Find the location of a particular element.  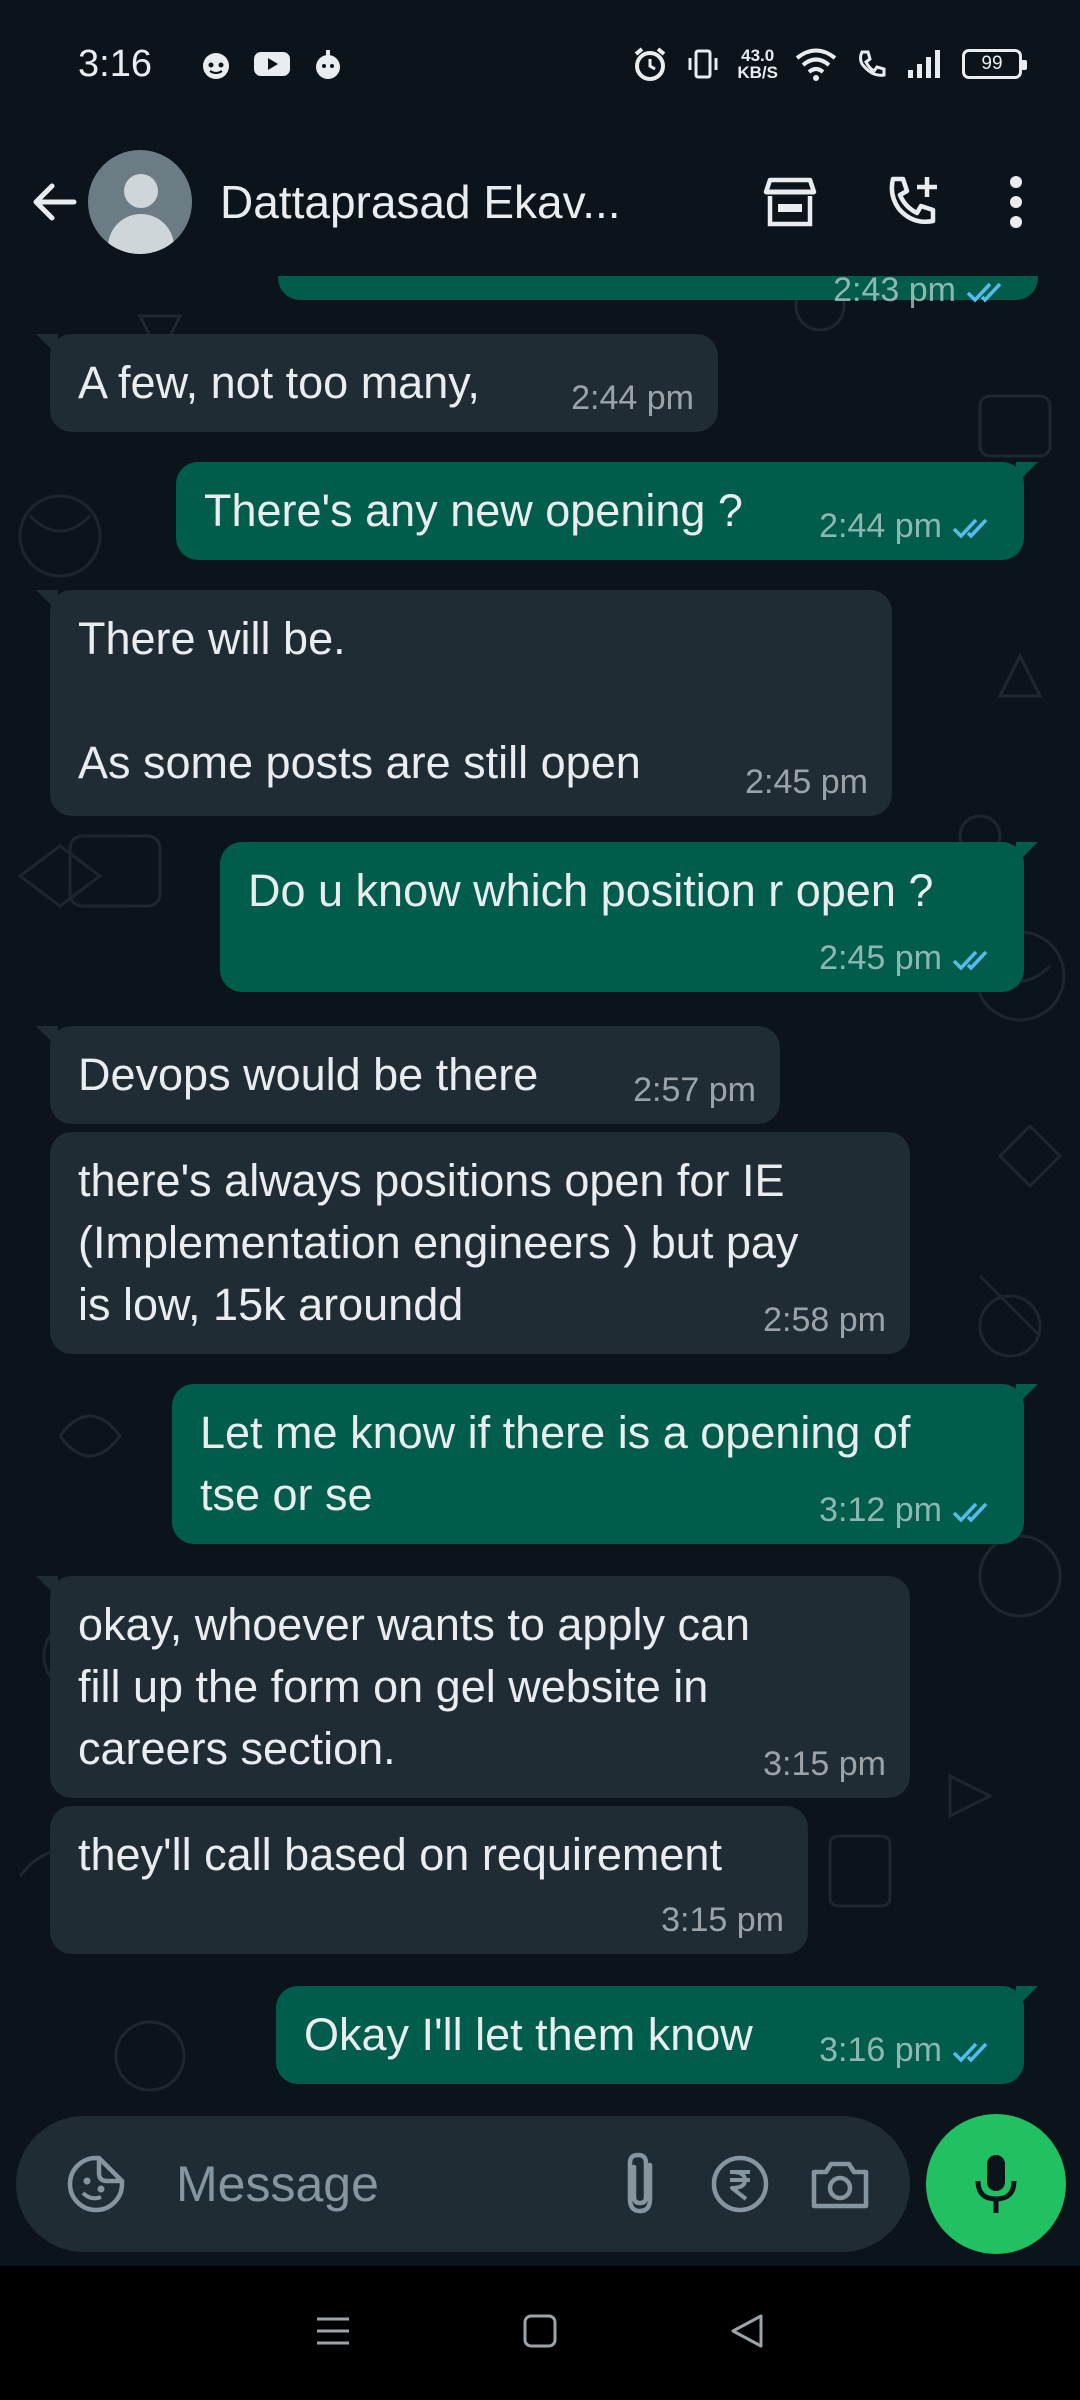

message-meta: 2:45 pm is located at coordinates (908, 958).